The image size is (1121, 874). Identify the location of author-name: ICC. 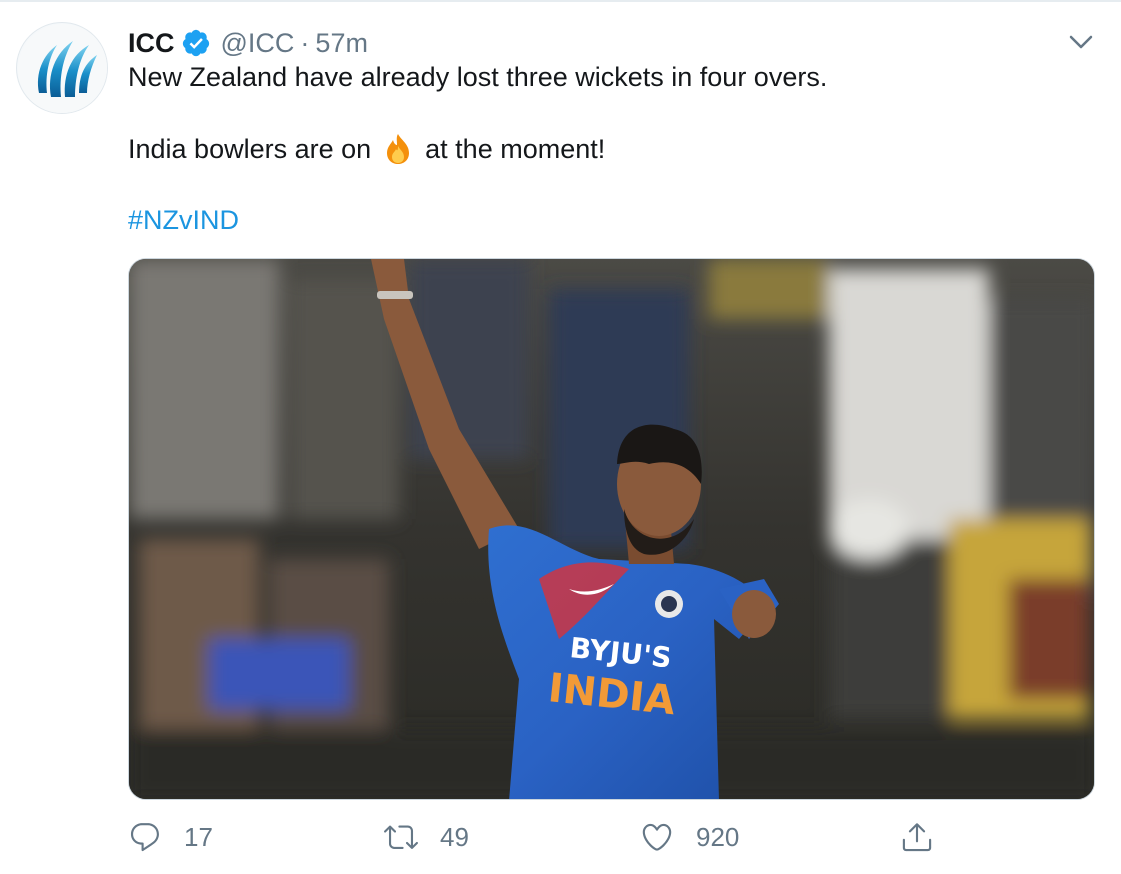
(151, 43).